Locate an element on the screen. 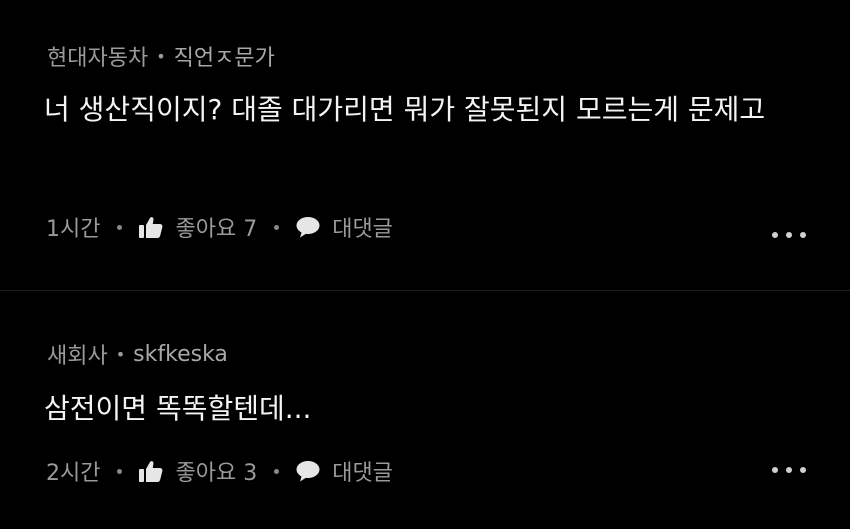  comment-actions: 2시간 좋아요 3 대댓글 is located at coordinates (219, 471).